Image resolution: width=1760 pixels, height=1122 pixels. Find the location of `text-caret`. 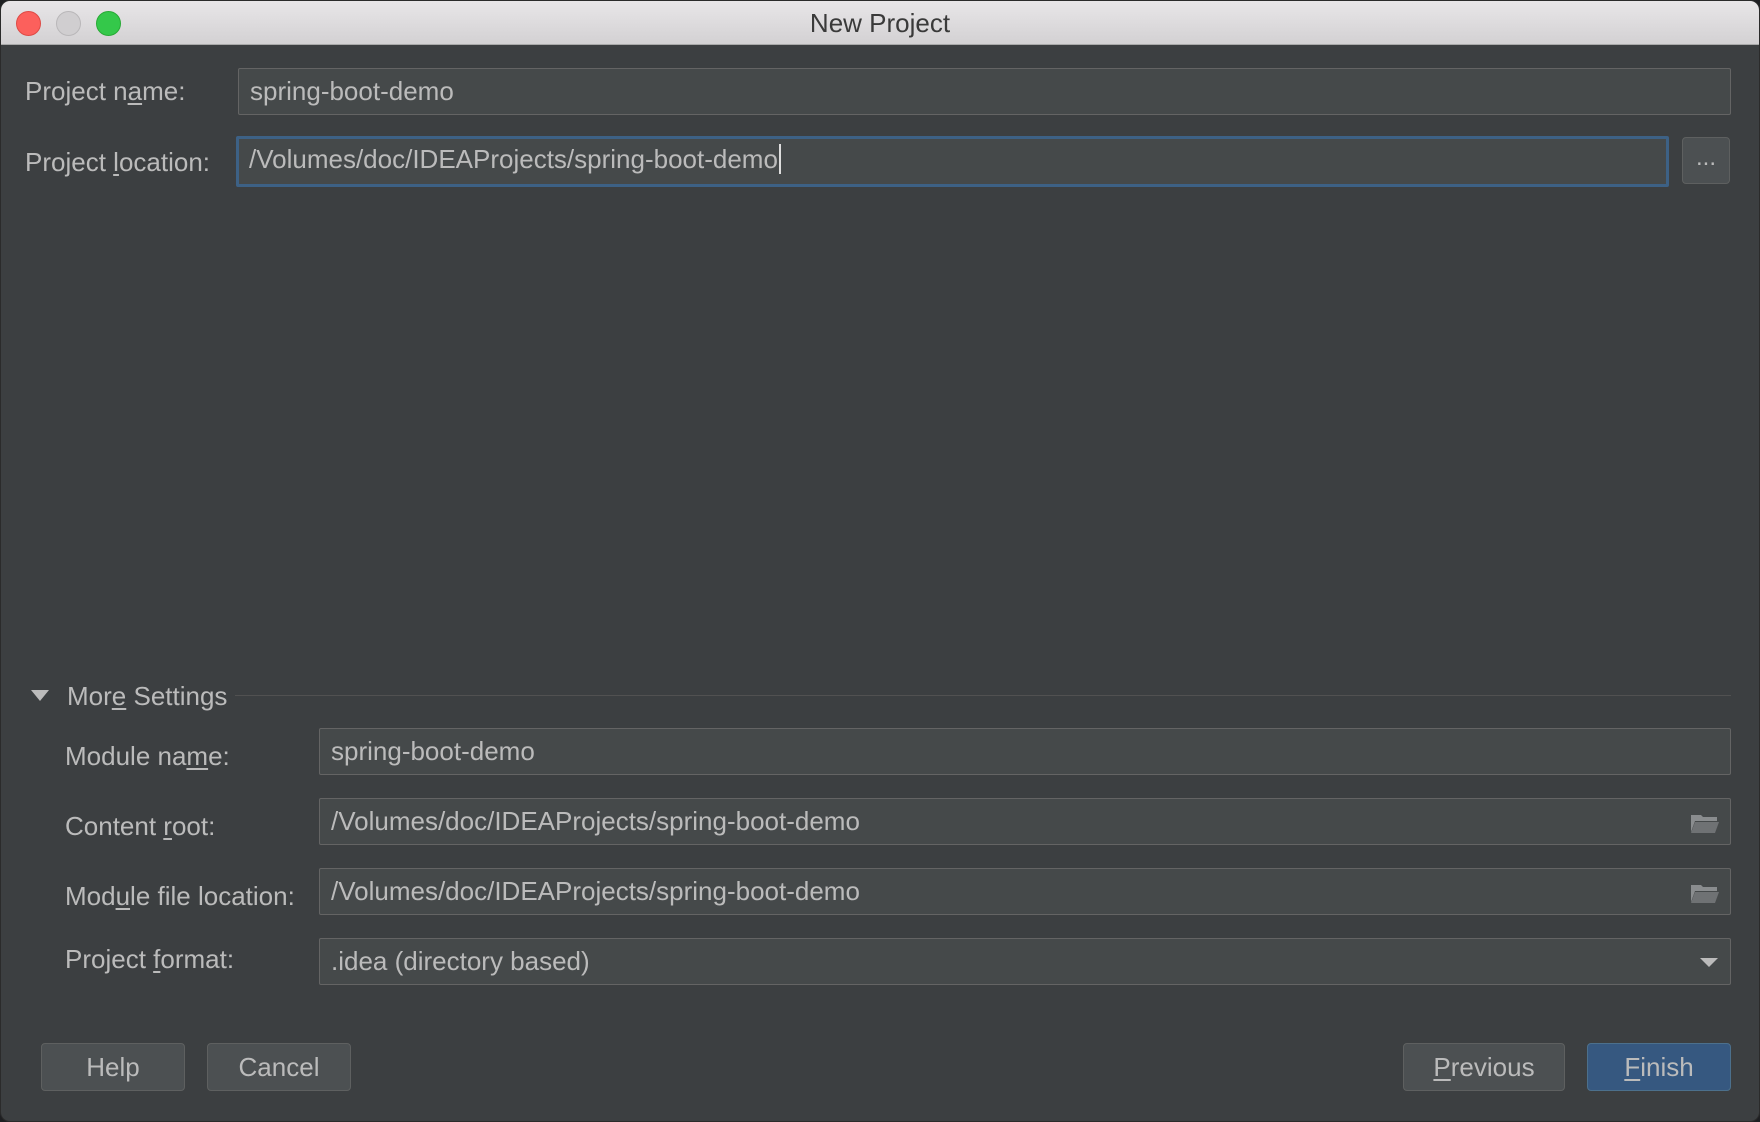

text-caret is located at coordinates (779, 159).